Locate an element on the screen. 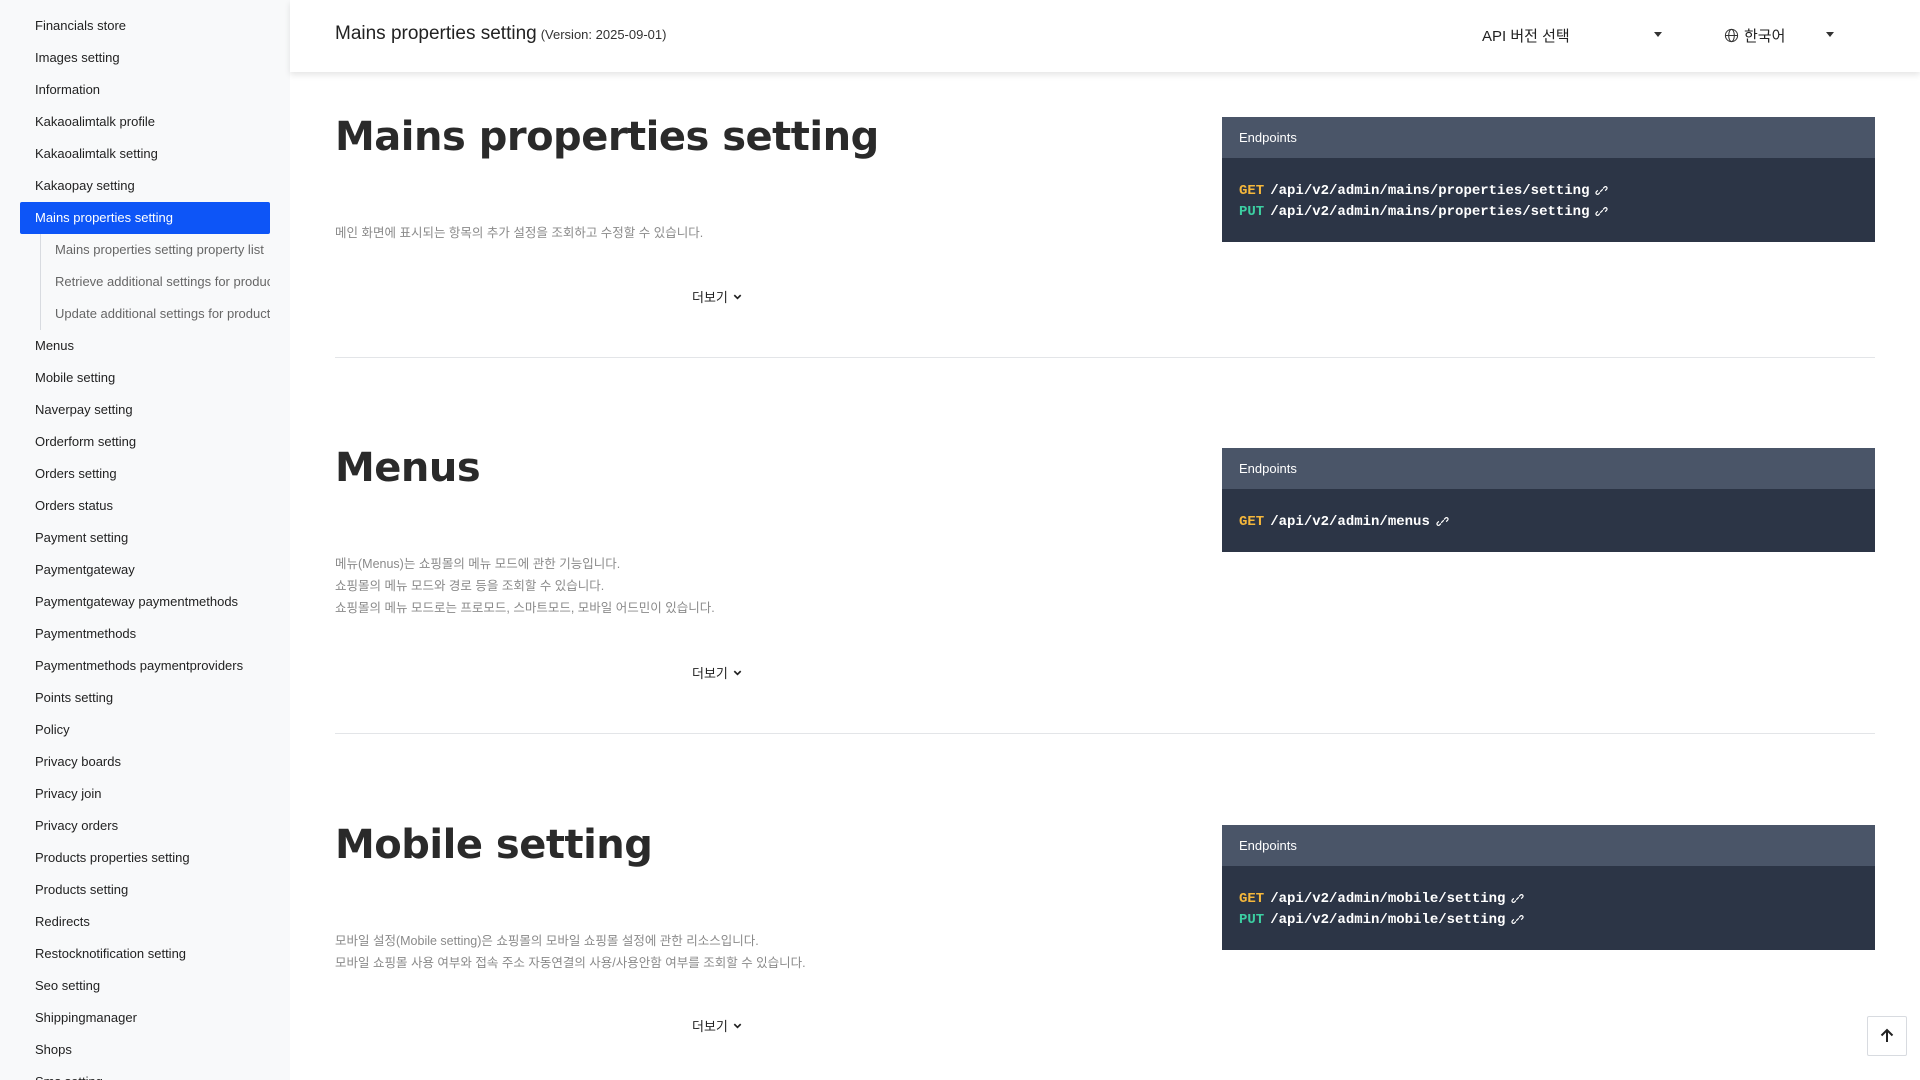  arrow-up-icon is located at coordinates (1887, 1035).